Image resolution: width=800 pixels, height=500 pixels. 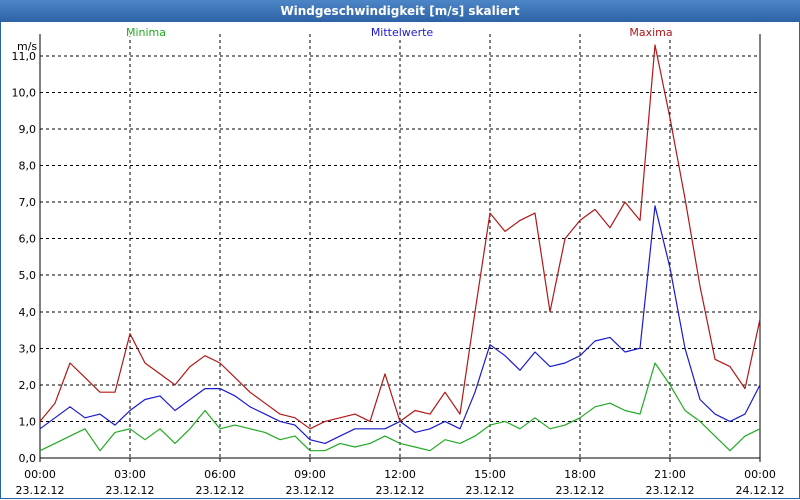 What do you see at coordinates (28, 421) in the screenshot?
I see `y-tick-label: 1,0` at bounding box center [28, 421].